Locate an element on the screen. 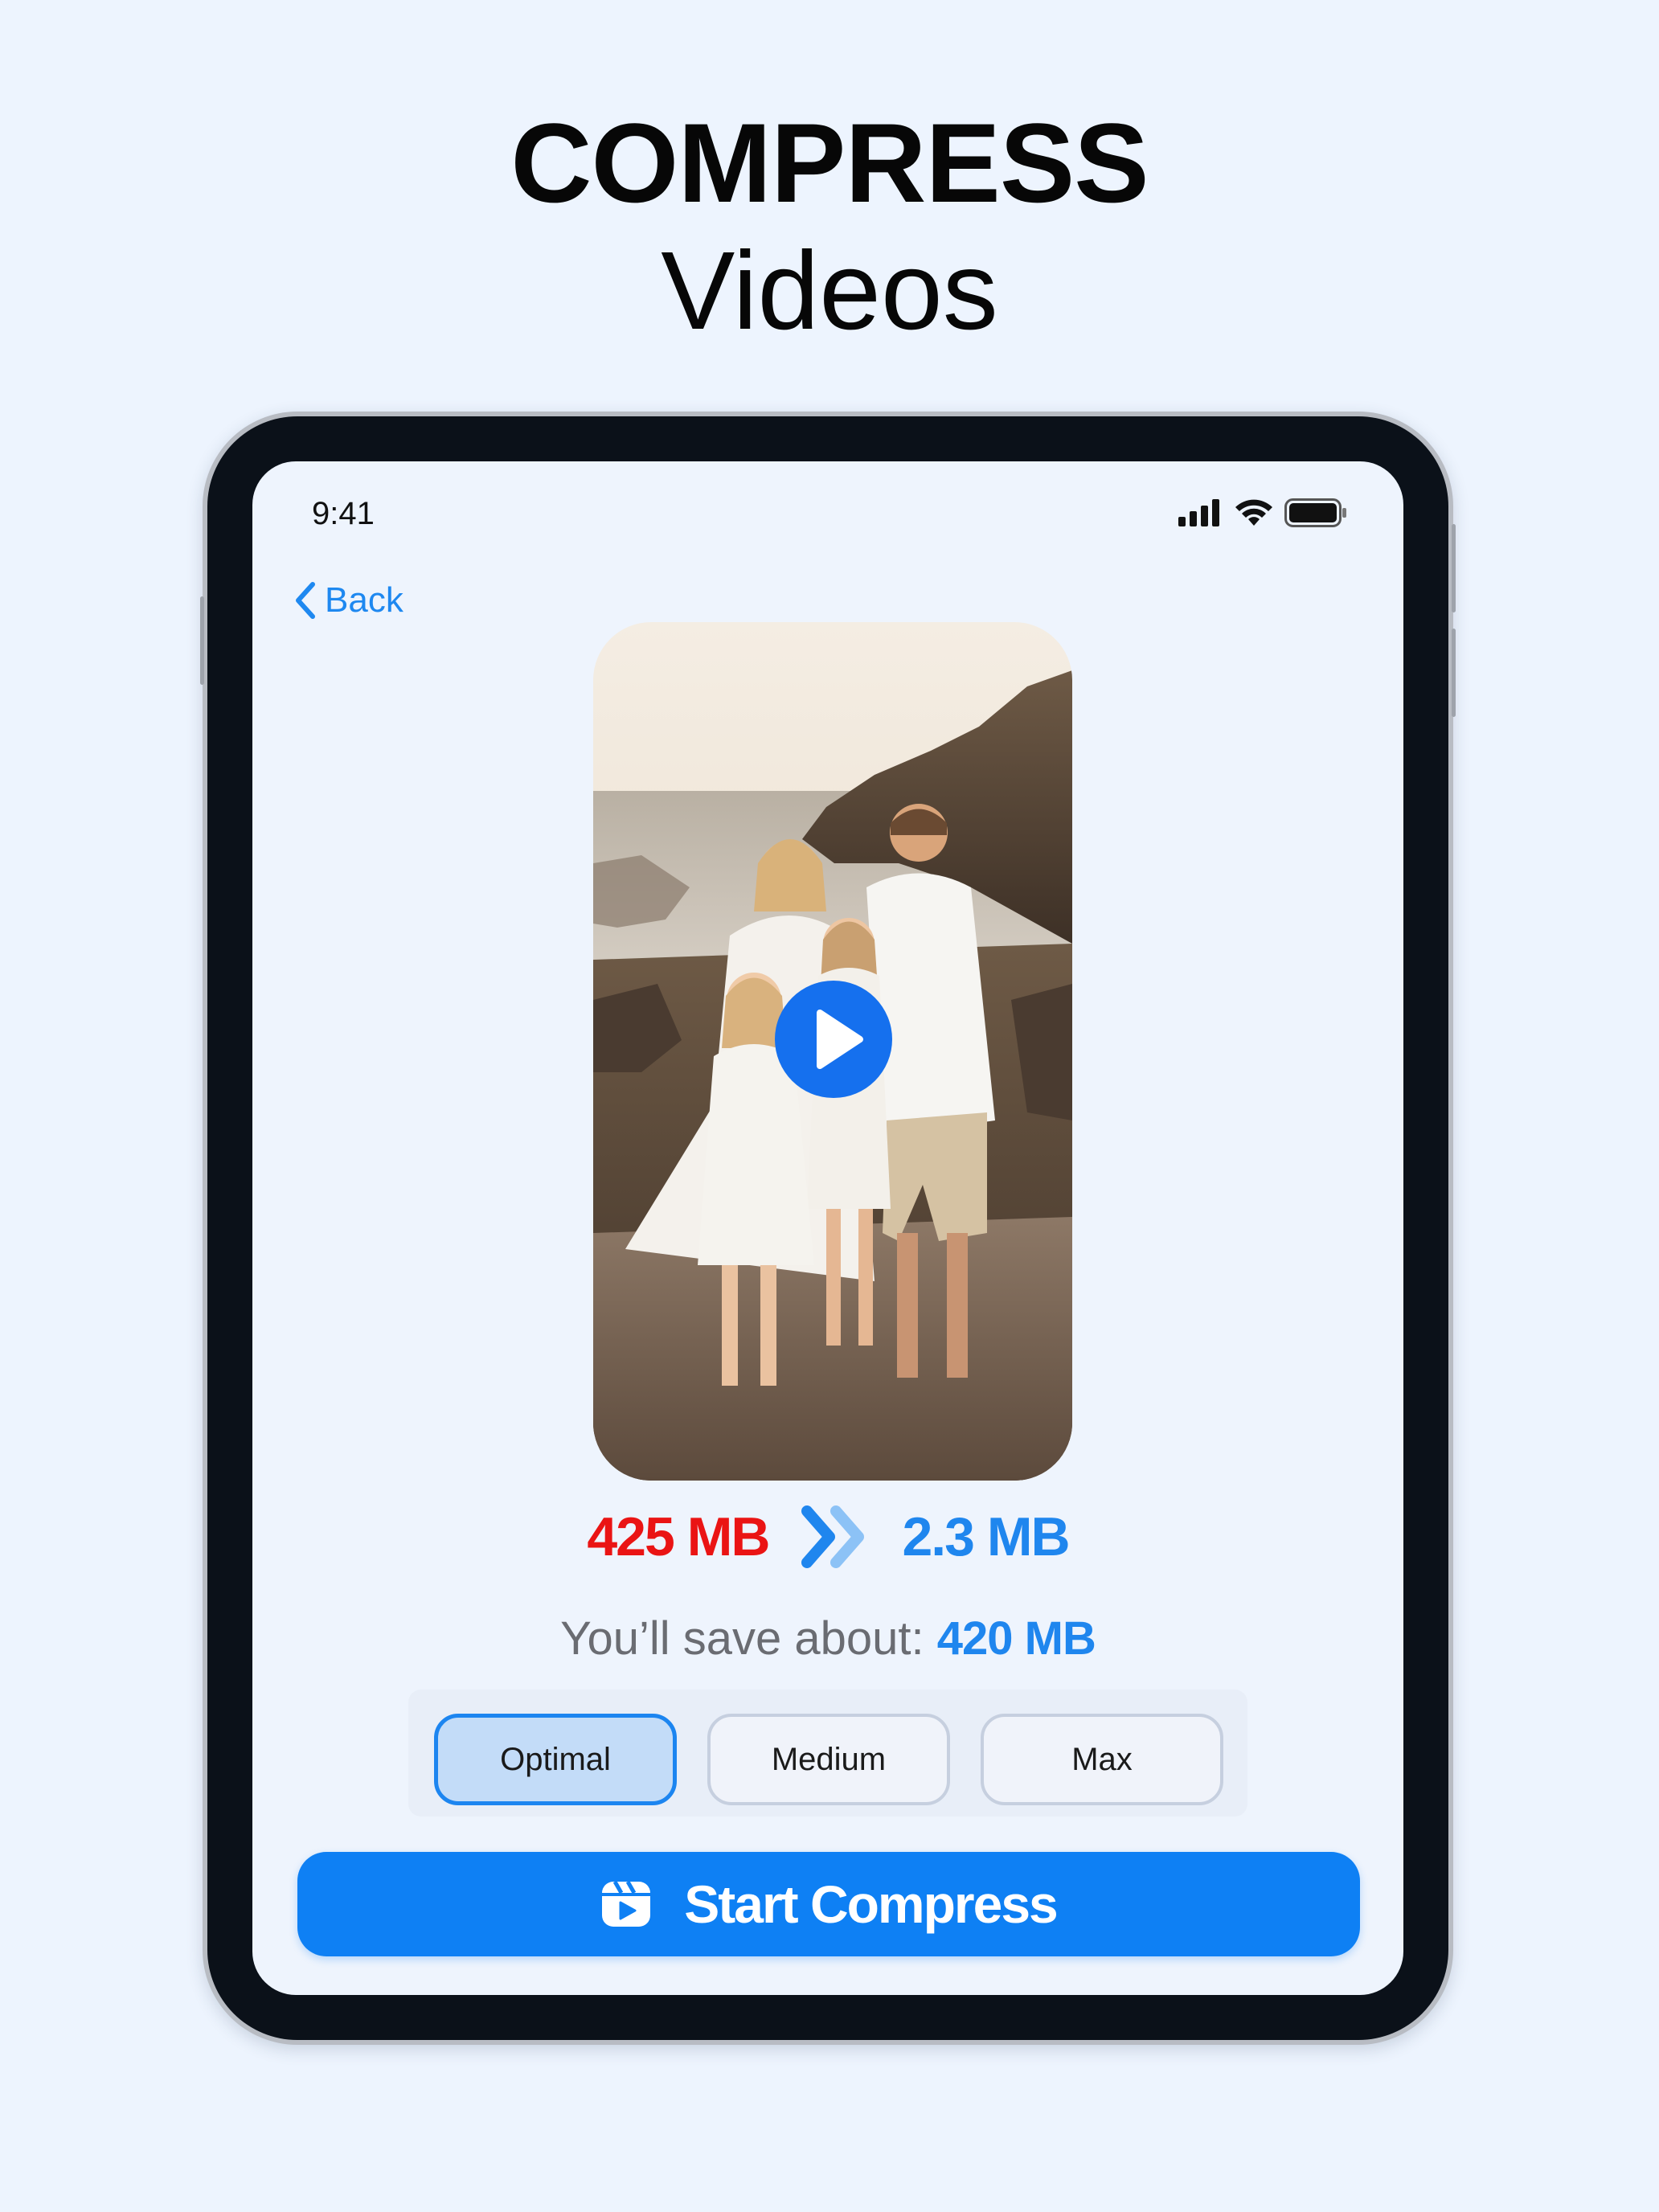 The height and width of the screenshot is (2212, 1659). headline-title: COMPRESS is located at coordinates (829, 163).